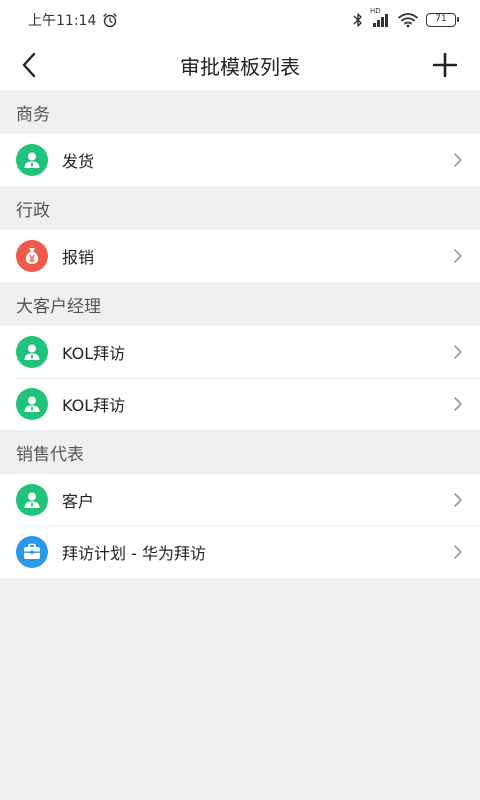  Describe the element at coordinates (78, 501) in the screenshot. I see `list-item-label: 客户` at that location.